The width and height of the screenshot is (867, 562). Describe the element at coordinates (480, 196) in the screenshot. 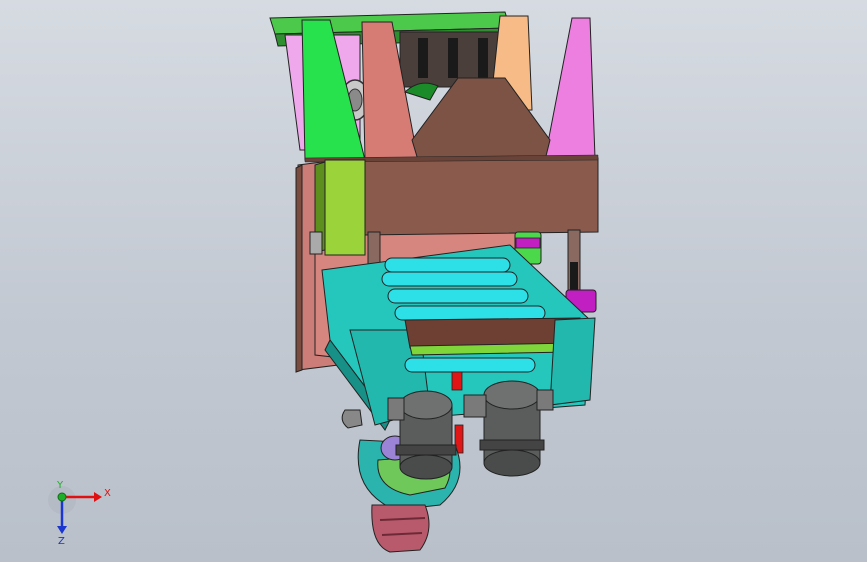

I see `brown-block-body` at that location.